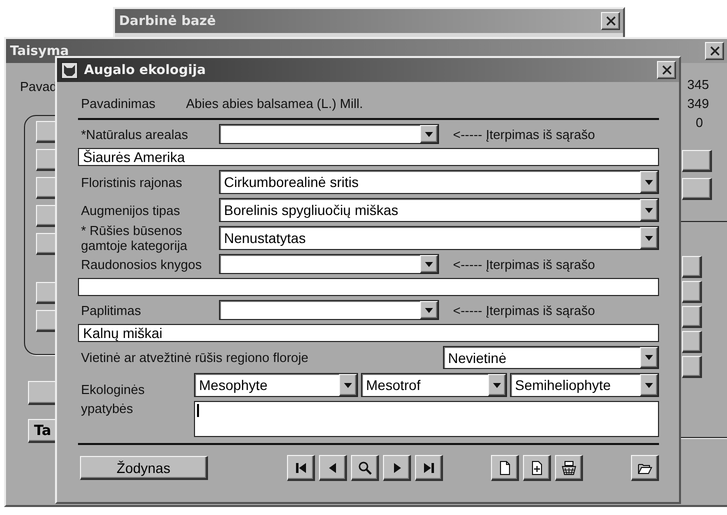 The width and height of the screenshot is (727, 515). Describe the element at coordinates (584, 385) in the screenshot. I see `dropdown: Semiheliophyte` at that location.